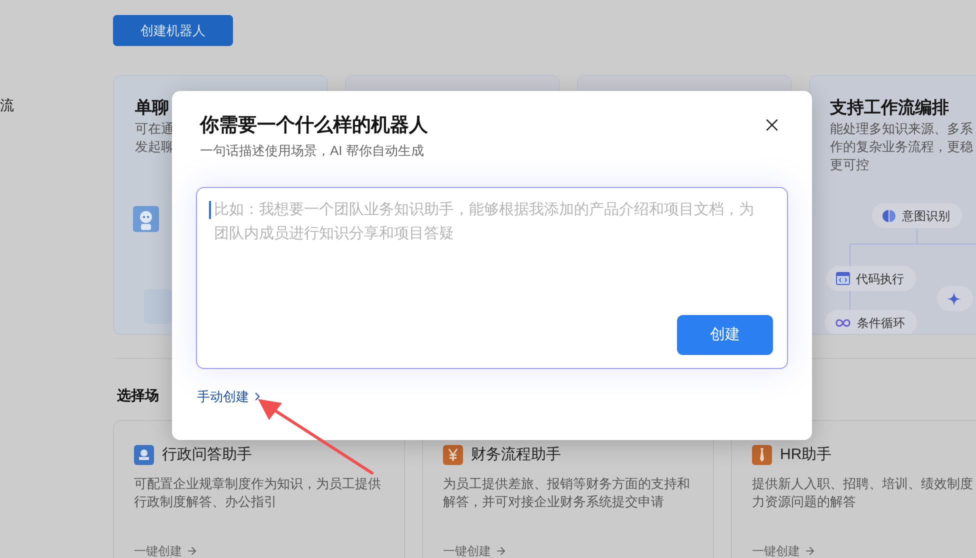 This screenshot has height=558, width=976. I want to click on chat-bubble, so click(158, 306).